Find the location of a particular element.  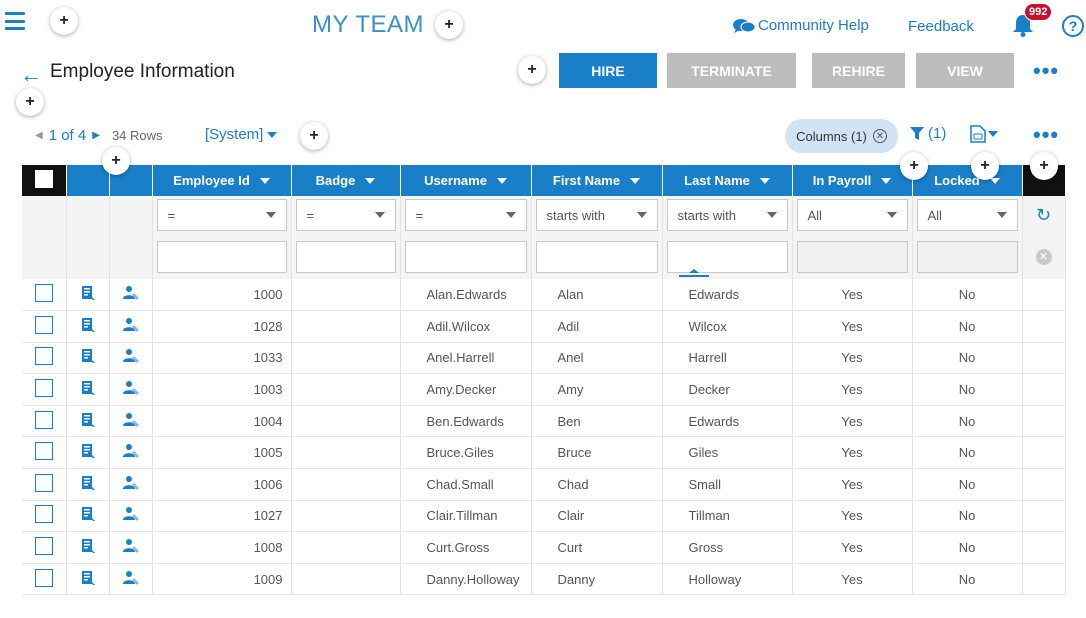

clear-filter-icon: ✕ is located at coordinates (1043, 256).